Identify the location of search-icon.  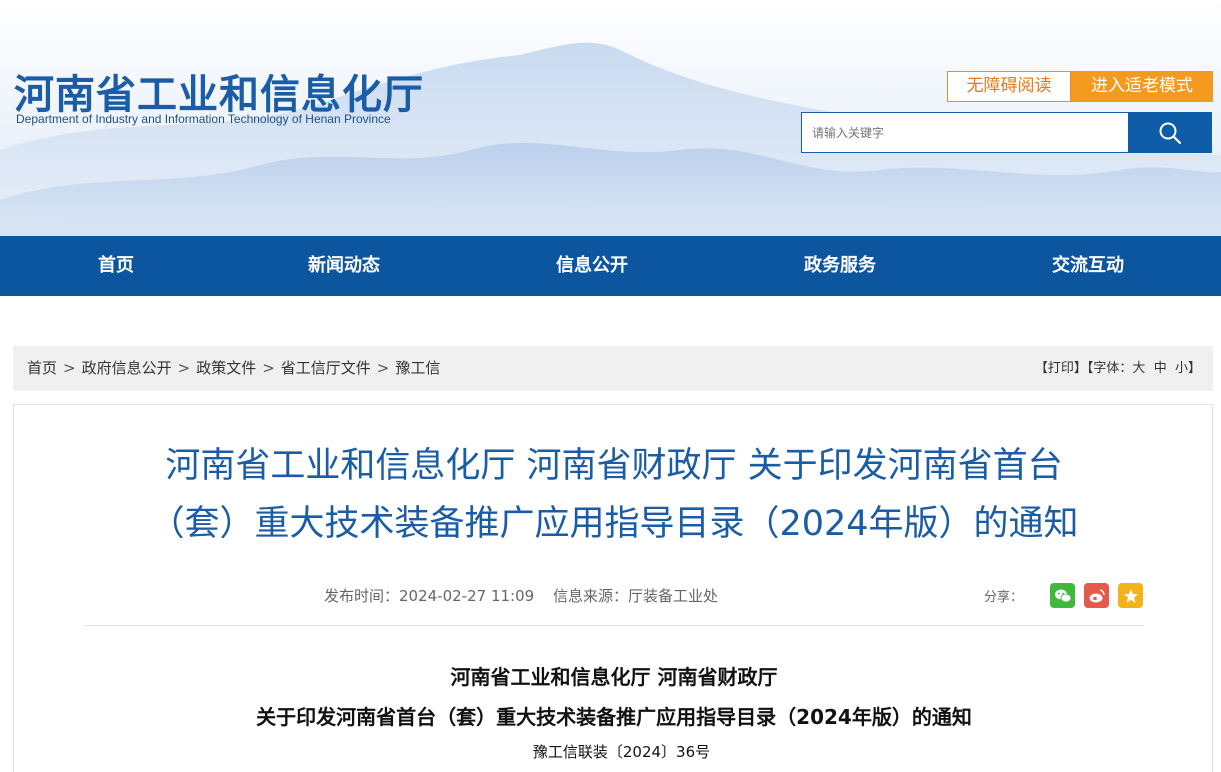
(1170, 133).